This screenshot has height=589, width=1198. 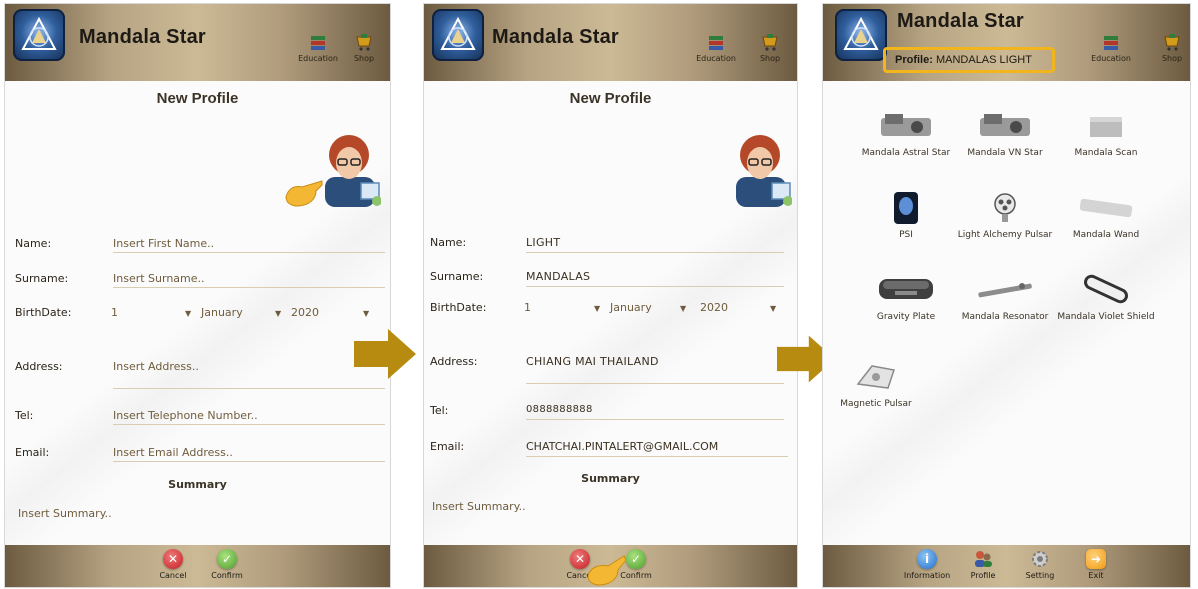 What do you see at coordinates (1005, 297) in the screenshot?
I see `device-mandala-resonator: Mandala Resonator` at bounding box center [1005, 297].